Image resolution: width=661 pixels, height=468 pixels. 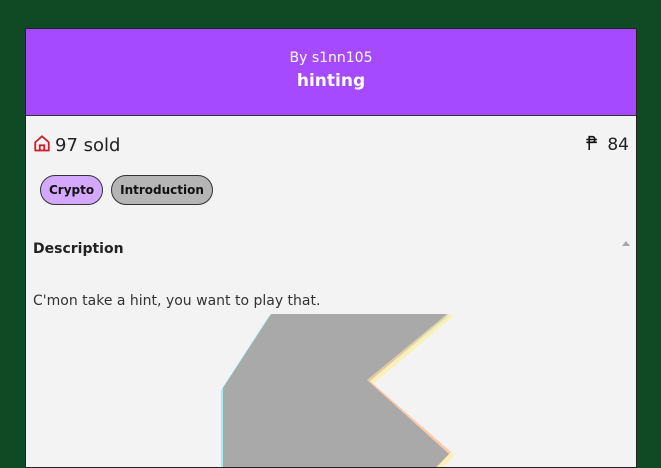 I want to click on challenge-image, so click(x=337, y=390).